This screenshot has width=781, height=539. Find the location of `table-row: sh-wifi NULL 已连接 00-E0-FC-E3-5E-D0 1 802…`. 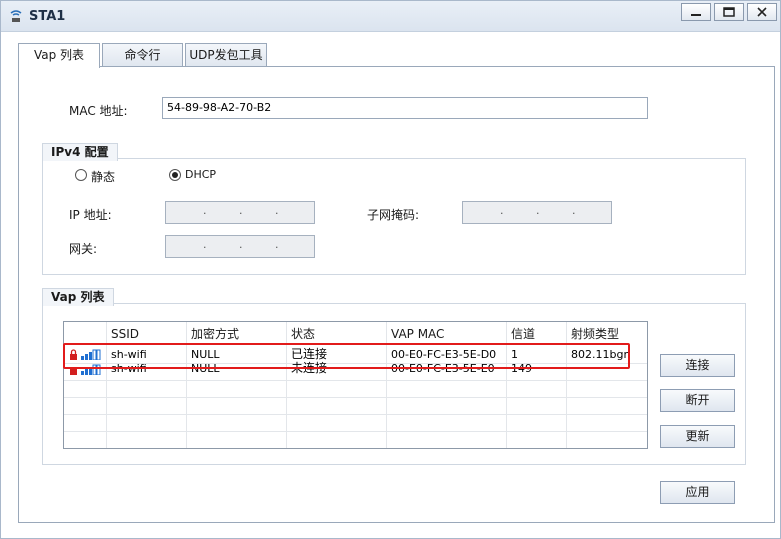

table-row: sh-wifi NULL 已连接 00-E0-FC-E3-5E-D0 1 802… is located at coordinates (355, 355).